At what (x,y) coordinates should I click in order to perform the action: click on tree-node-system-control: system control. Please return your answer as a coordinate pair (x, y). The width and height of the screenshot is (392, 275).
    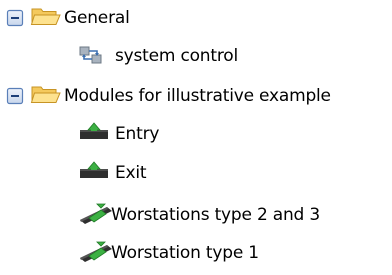
    Looking at the image, I should click on (157, 56).